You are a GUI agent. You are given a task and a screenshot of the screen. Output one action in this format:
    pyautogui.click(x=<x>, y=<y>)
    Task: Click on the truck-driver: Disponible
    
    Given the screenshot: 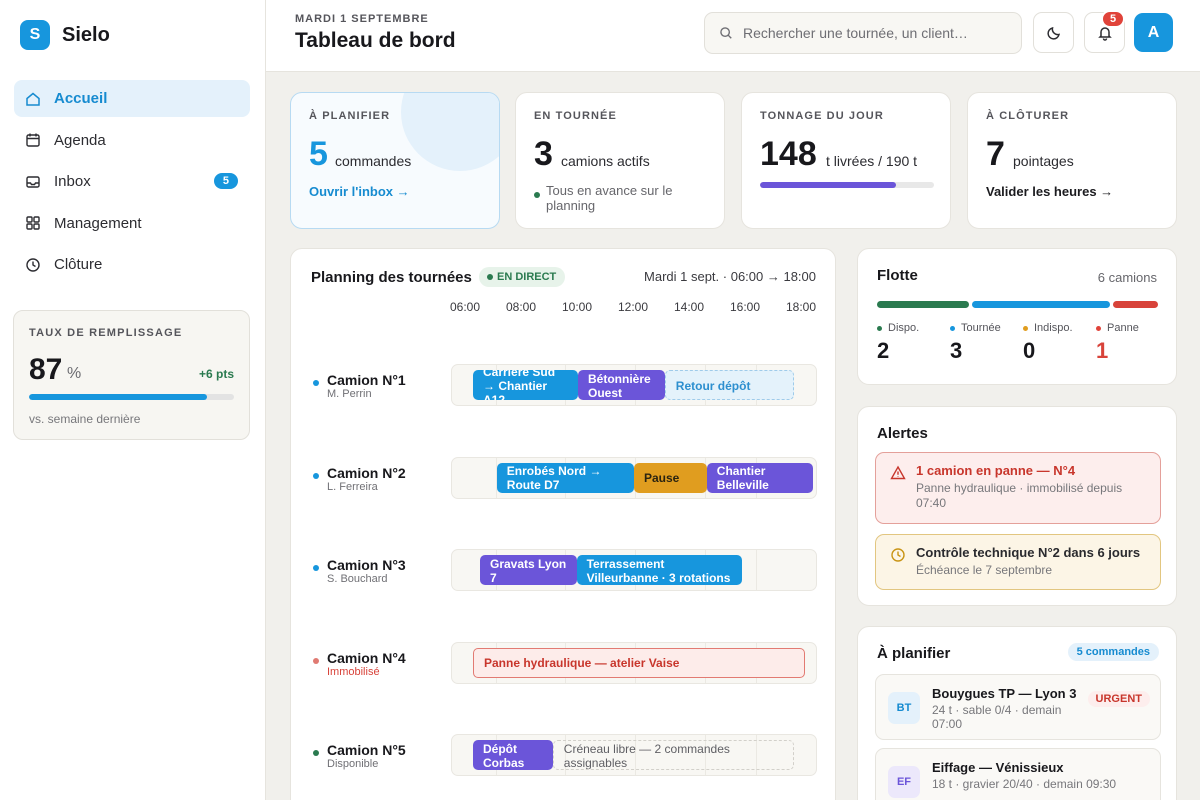 What is the action you would take?
    pyautogui.click(x=353, y=764)
    